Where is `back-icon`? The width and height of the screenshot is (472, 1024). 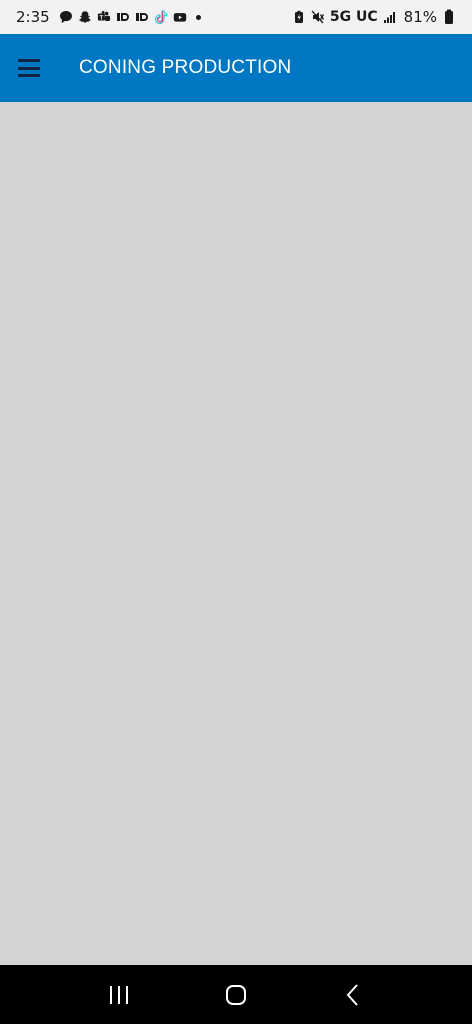
back-icon is located at coordinates (352, 994).